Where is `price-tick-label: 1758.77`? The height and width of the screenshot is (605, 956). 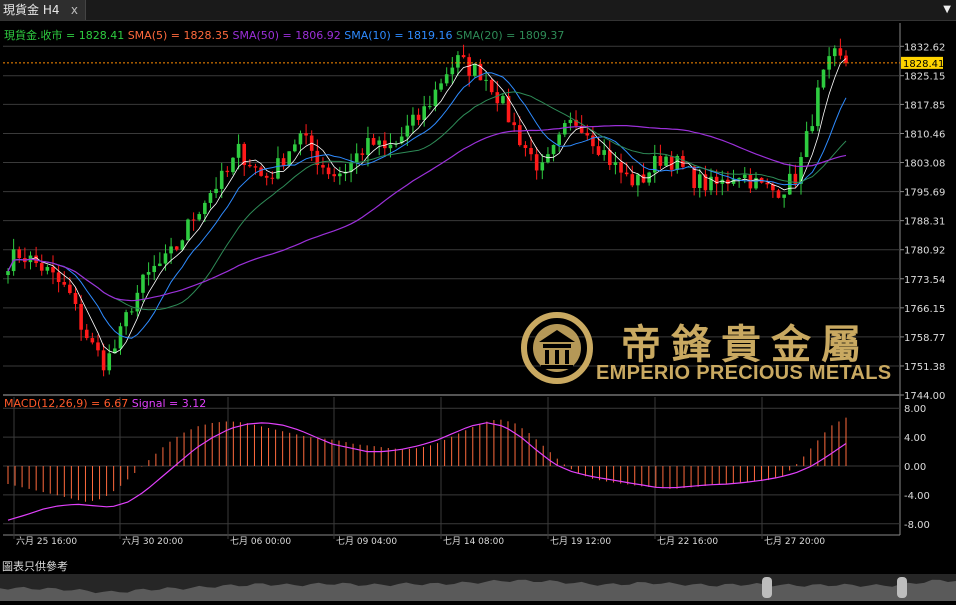 price-tick-label: 1758.77 is located at coordinates (924, 338).